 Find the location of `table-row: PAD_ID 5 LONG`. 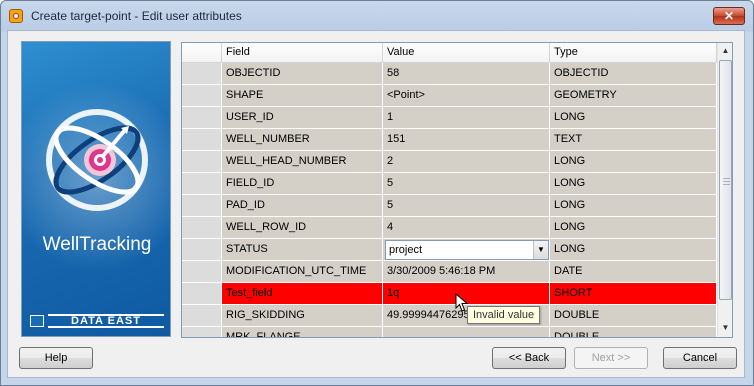

table-row: PAD_ID 5 LONG is located at coordinates (449, 206).